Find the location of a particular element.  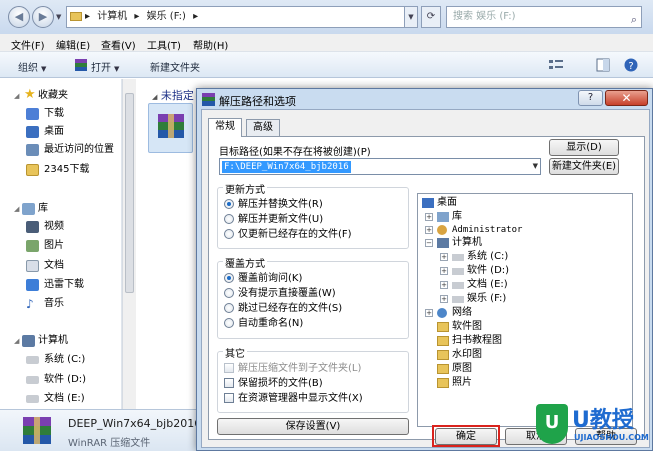

update-mode-title: 更新方式 is located at coordinates (245, 188).